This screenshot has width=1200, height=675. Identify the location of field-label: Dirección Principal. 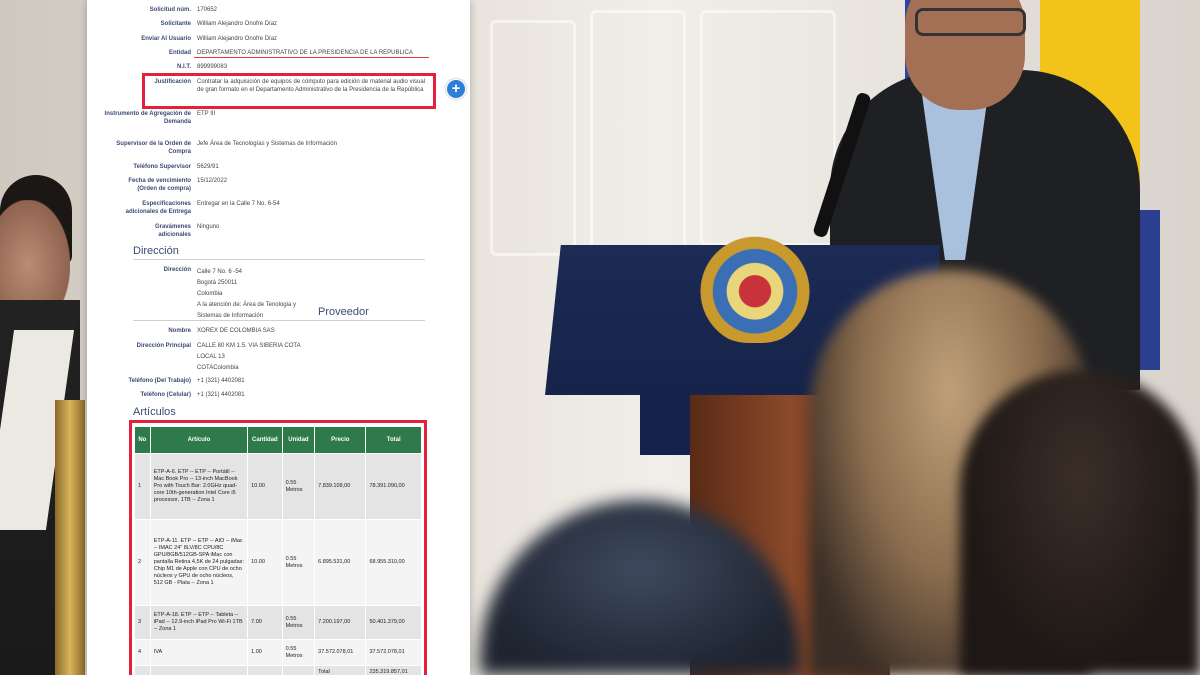
(163, 346).